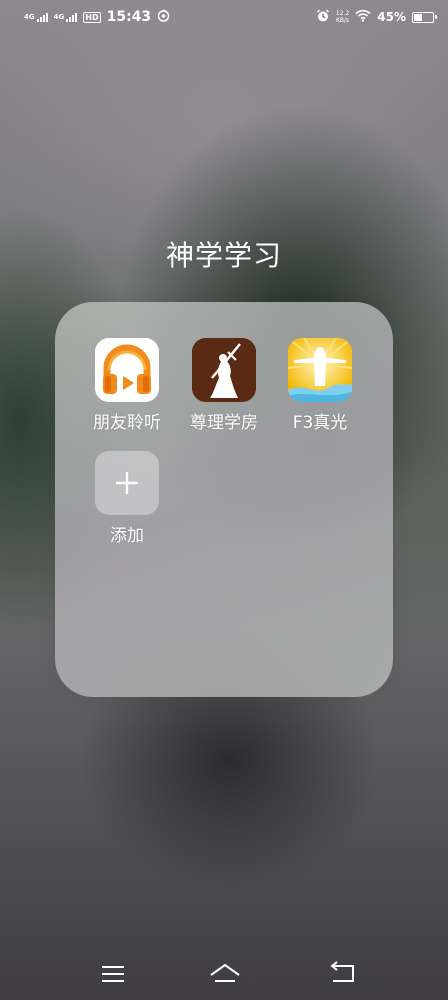 This screenshot has height=1000, width=448. What do you see at coordinates (224, 254) in the screenshot?
I see `folder-title: 神学学习` at bounding box center [224, 254].